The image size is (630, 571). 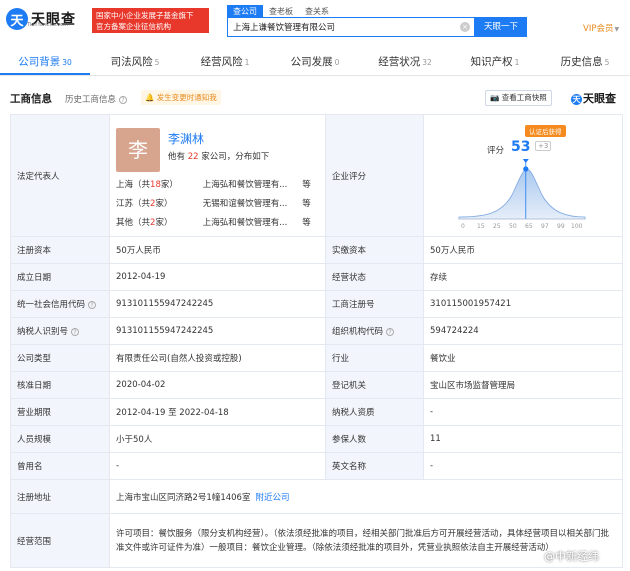 I want to click on tab-count: 5, so click(x=157, y=62).